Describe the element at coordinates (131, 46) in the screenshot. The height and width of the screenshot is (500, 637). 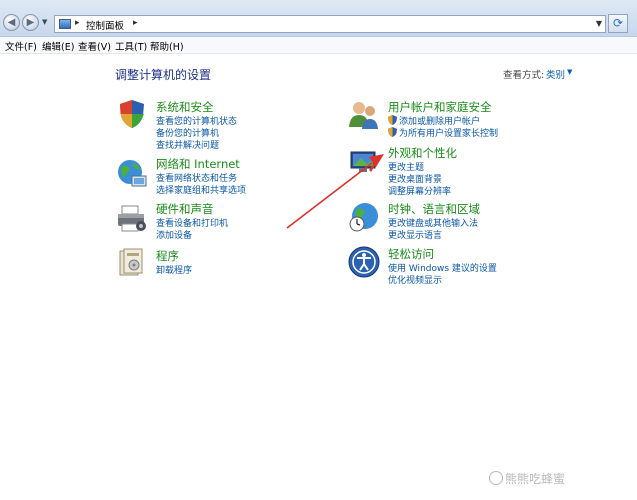
I see `menu-tools: 工具(T)` at that location.